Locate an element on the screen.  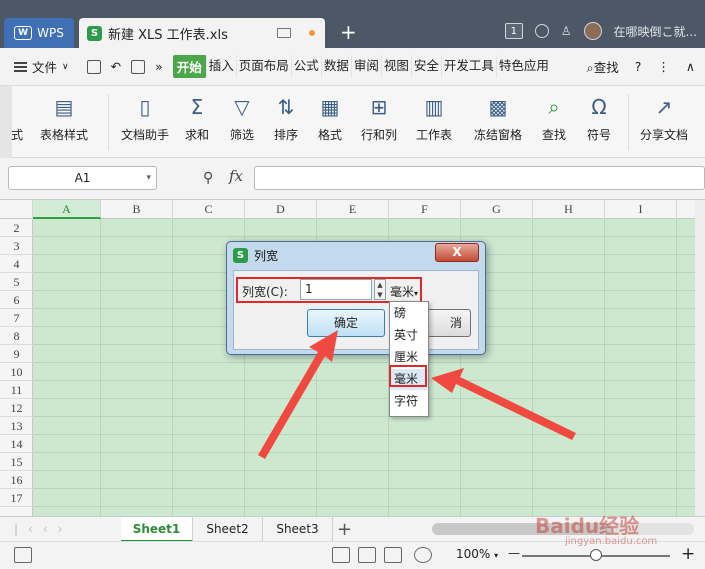
row-header: 14 is located at coordinates (16, 444).